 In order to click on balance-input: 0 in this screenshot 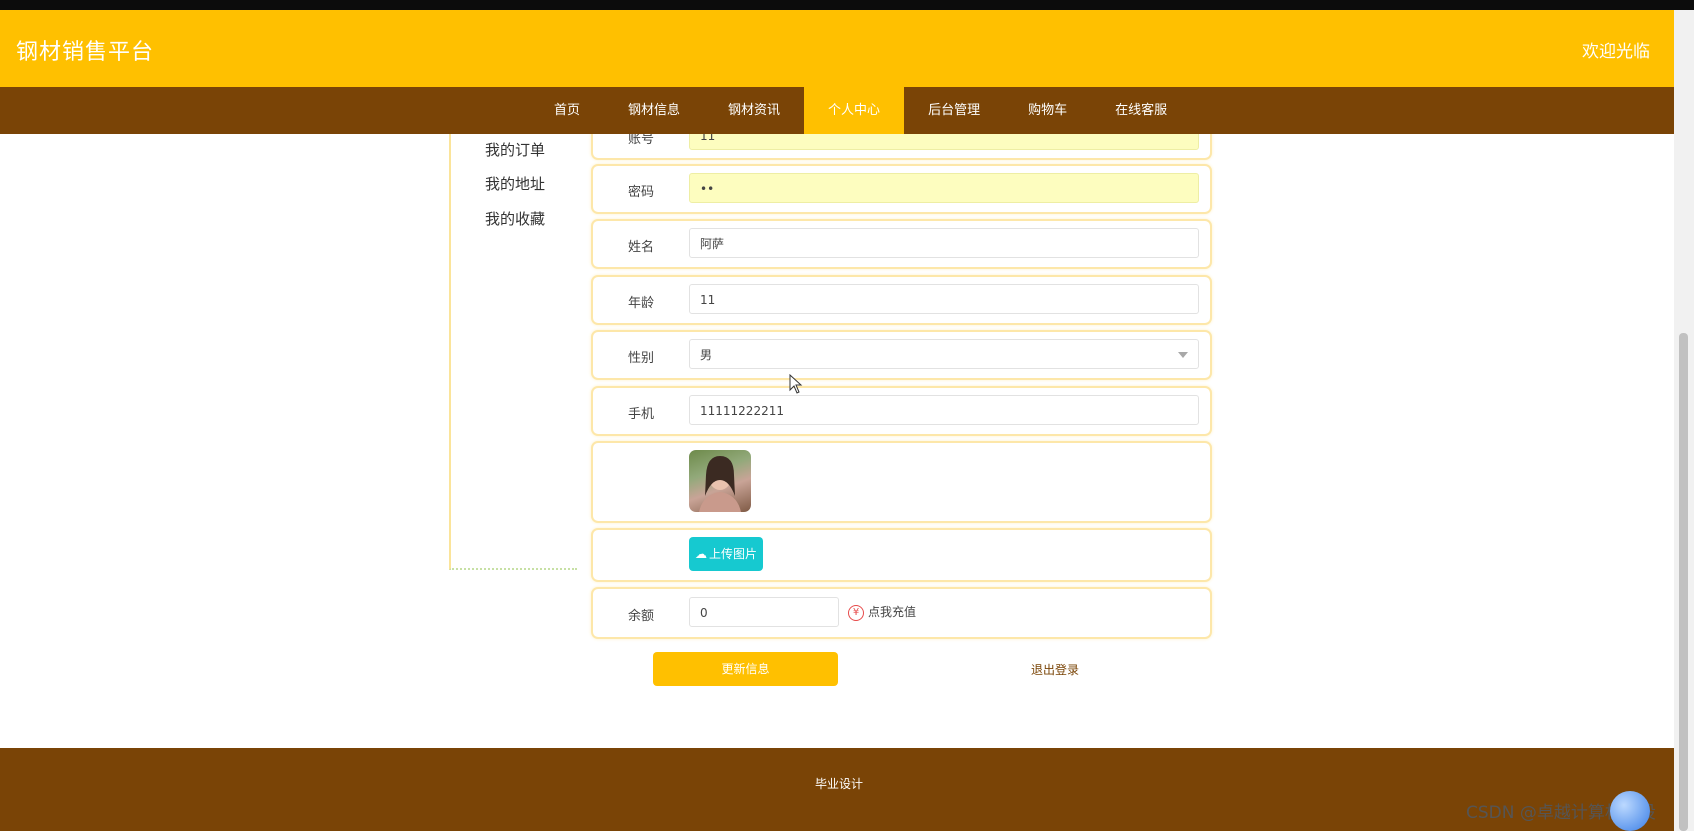, I will do `click(764, 612)`.